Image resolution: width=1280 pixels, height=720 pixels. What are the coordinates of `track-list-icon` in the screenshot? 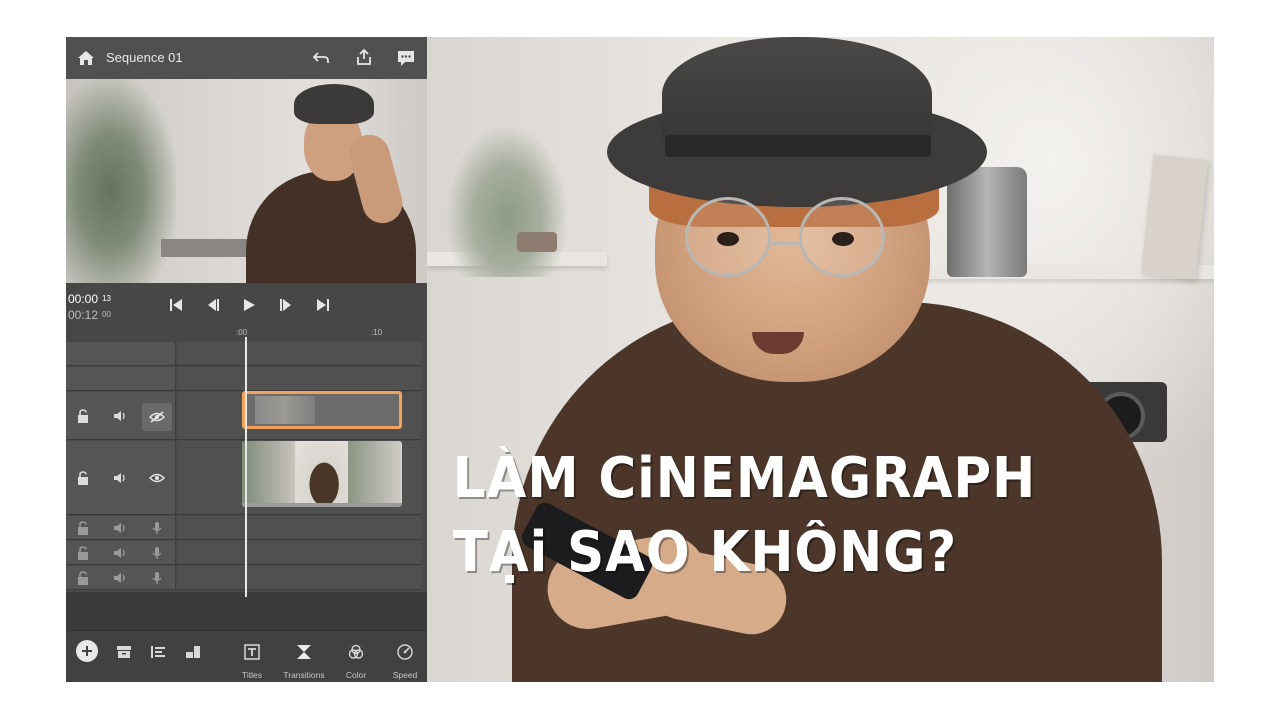 It's located at (158, 652).